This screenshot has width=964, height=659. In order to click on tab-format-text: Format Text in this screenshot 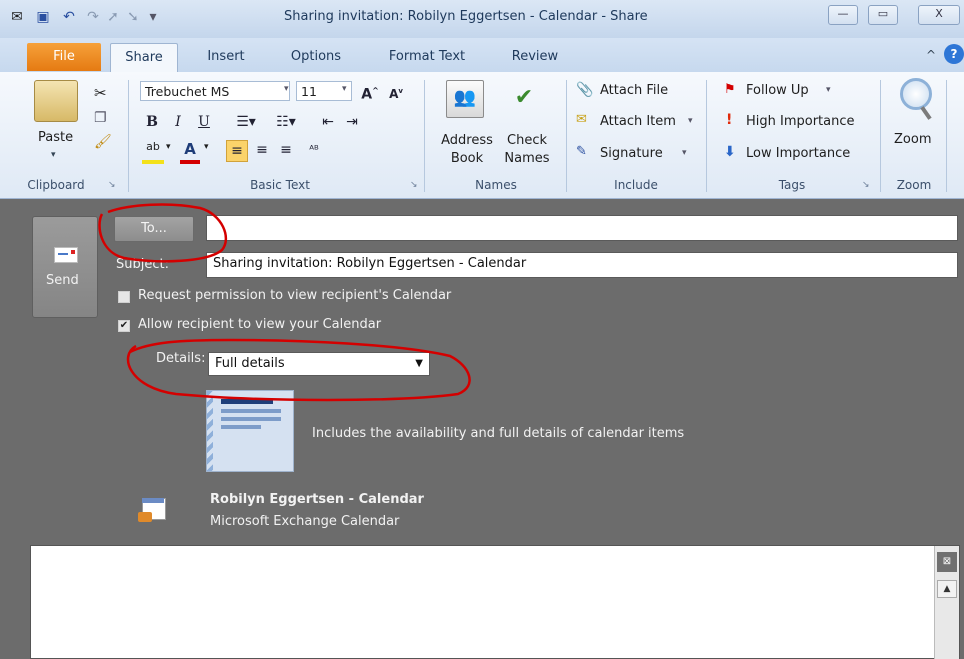, I will do `click(427, 57)`.